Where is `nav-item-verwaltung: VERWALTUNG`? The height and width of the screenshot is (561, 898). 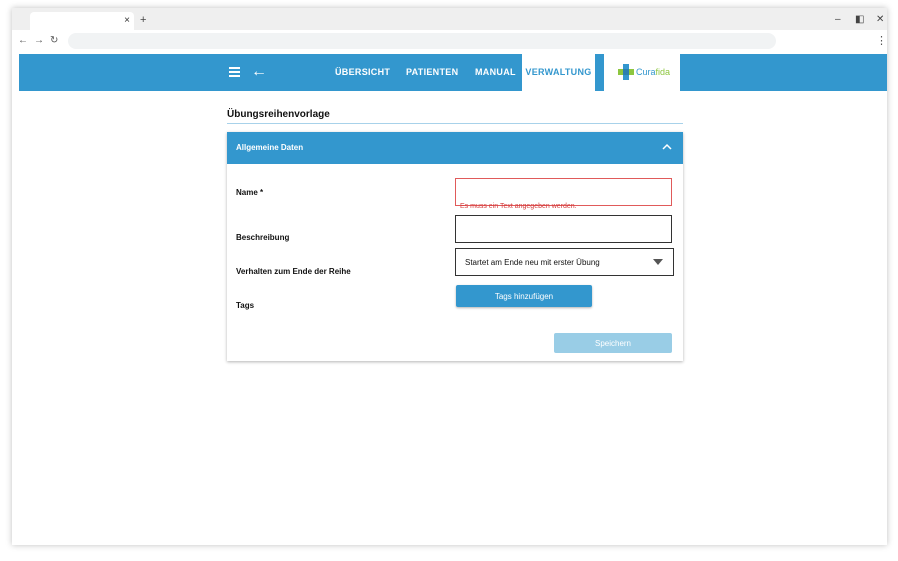
nav-item-verwaltung: VERWALTUNG is located at coordinates (558, 72).